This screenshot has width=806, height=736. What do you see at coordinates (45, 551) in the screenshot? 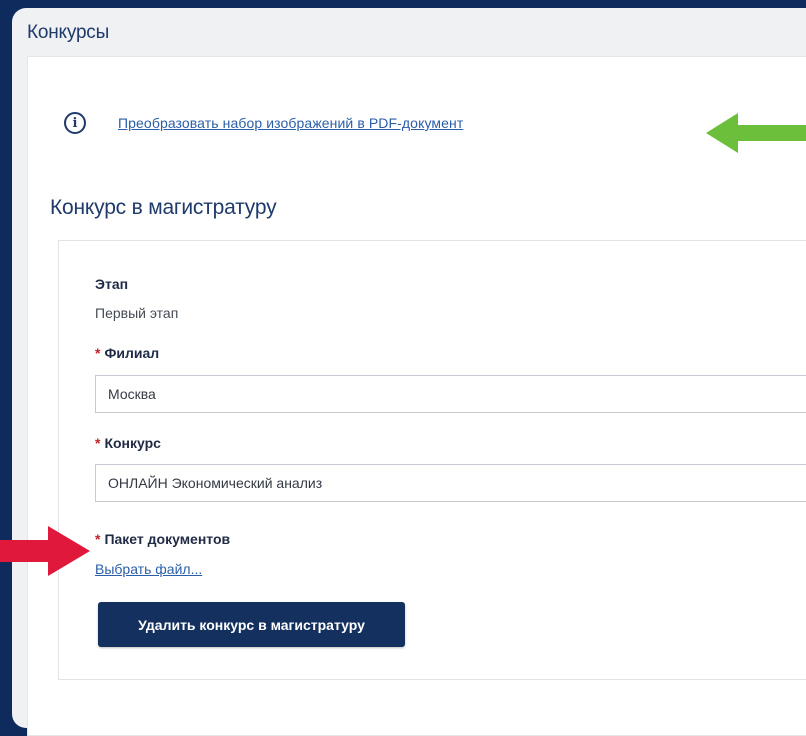
I see `red-arrow-icon` at bounding box center [45, 551].